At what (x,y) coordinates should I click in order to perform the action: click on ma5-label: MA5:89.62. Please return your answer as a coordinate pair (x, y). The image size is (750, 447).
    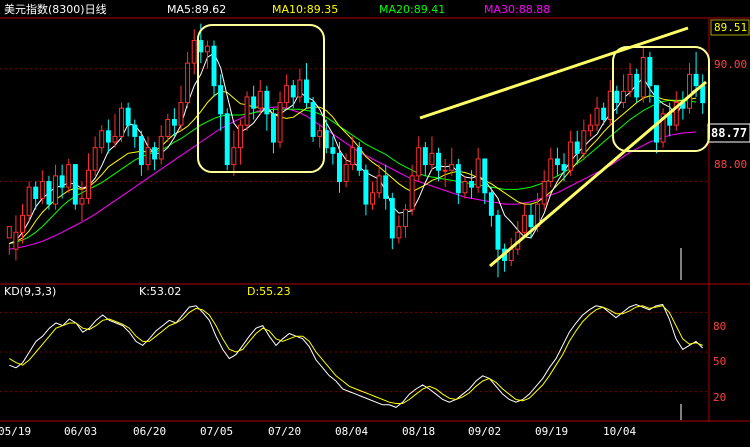
    Looking at the image, I should click on (196, 9).